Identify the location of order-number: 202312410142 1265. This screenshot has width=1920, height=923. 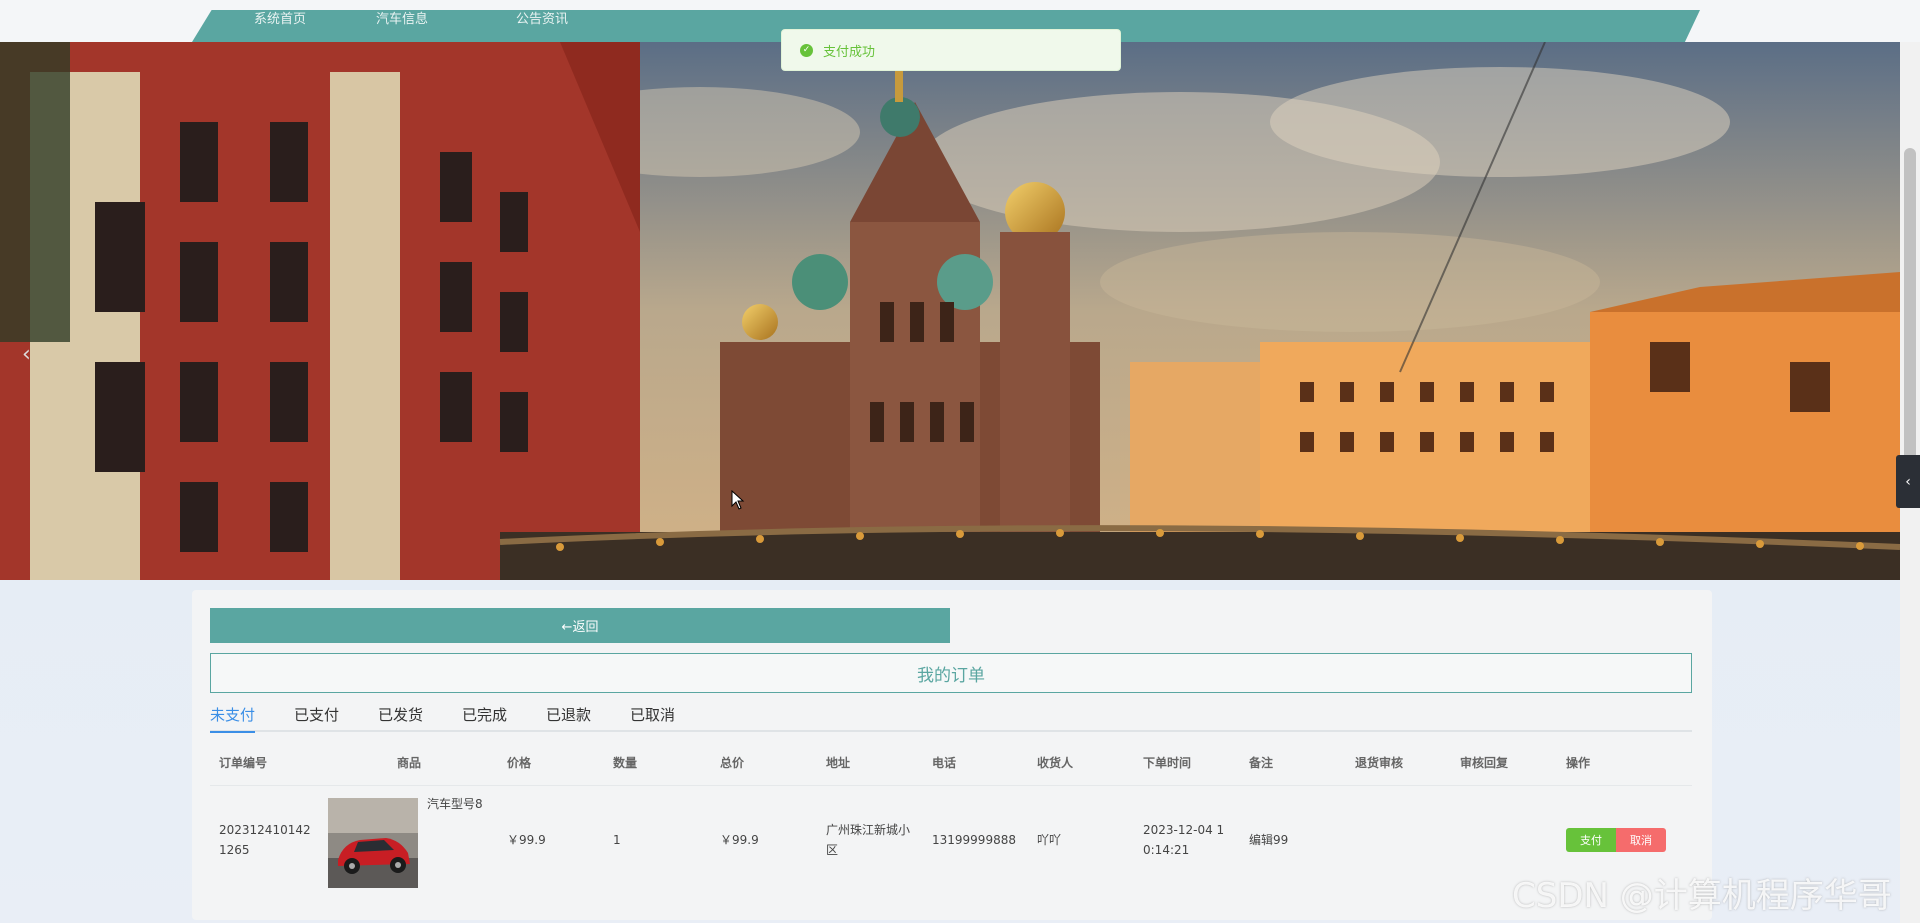
(265, 840).